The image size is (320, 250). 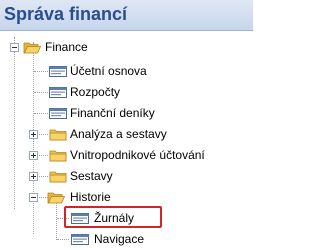 What do you see at coordinates (91, 176) in the screenshot?
I see `tree-item-label: Sestavy` at bounding box center [91, 176].